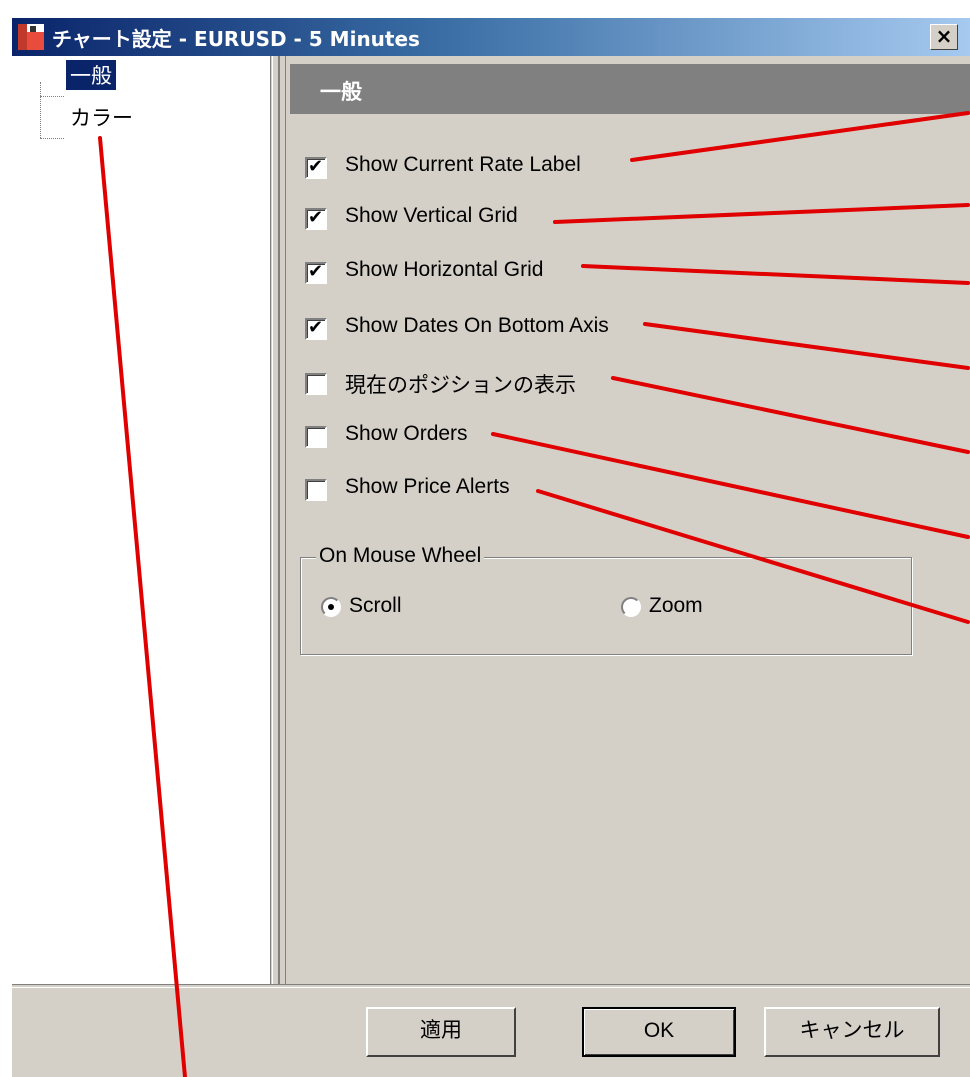 The width and height of the screenshot is (970, 1077). Describe the element at coordinates (441, 1032) in the screenshot. I see `apply-button: 適用` at that location.